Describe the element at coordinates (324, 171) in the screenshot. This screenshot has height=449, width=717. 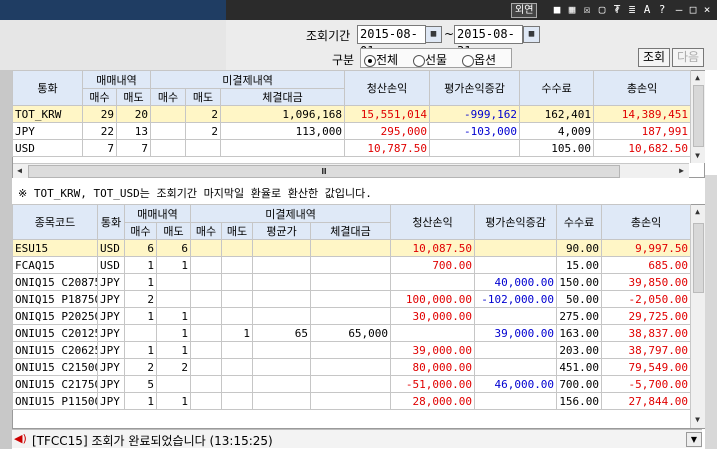
I see `hscroll-thumb: Ⅲ` at that location.